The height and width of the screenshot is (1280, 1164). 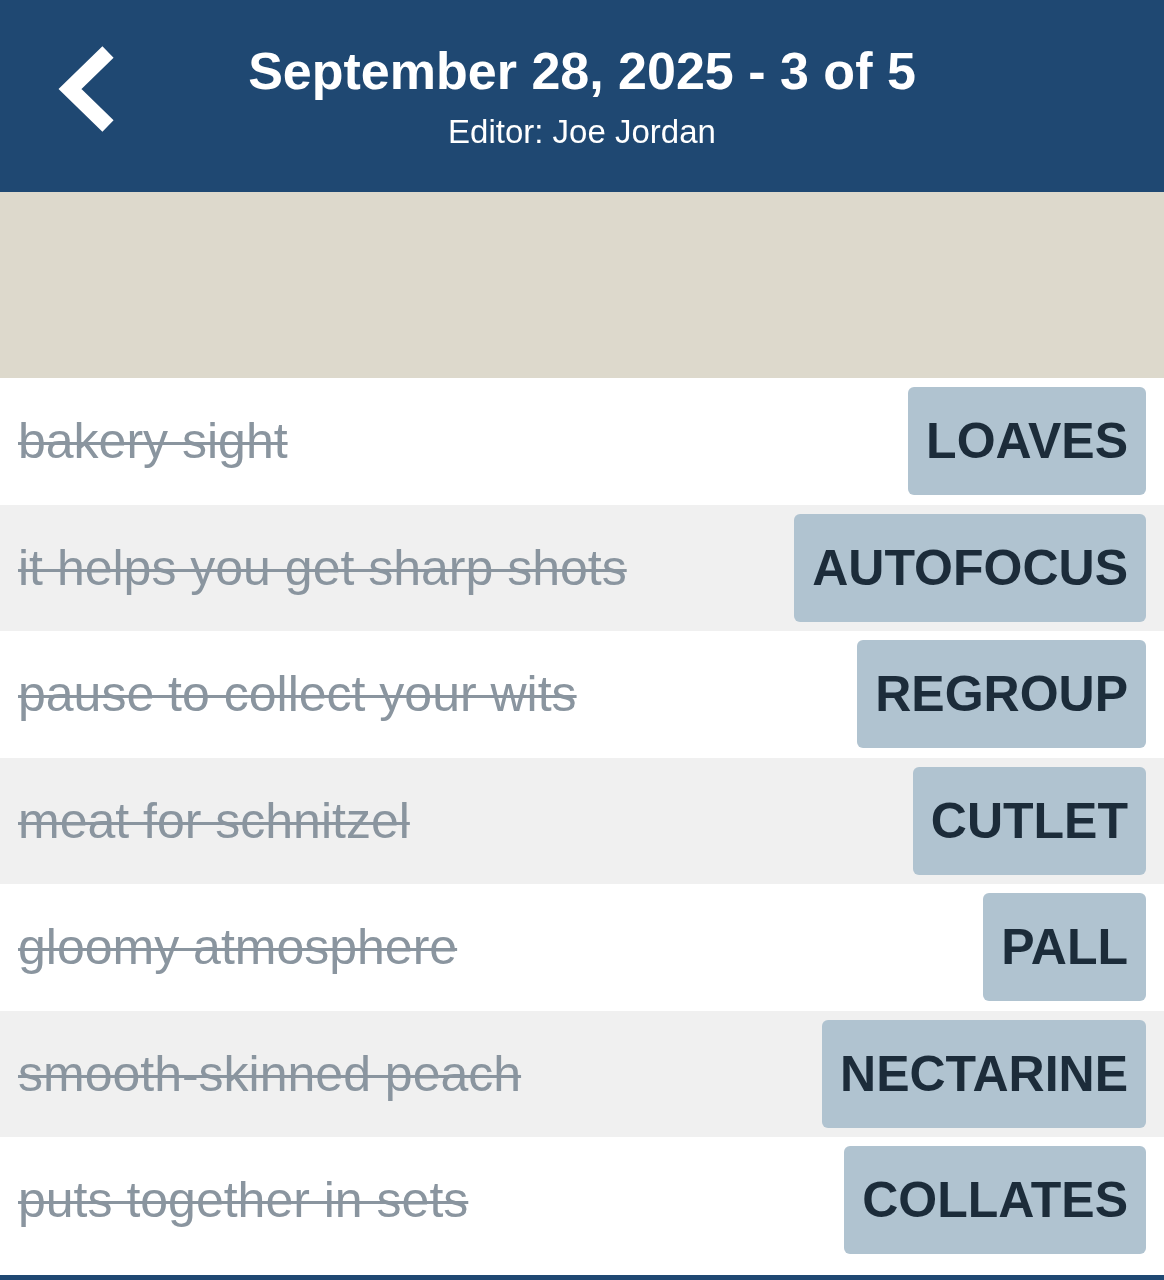 What do you see at coordinates (238, 947) in the screenshot?
I see `clue-text: gloomy atmosphere` at bounding box center [238, 947].